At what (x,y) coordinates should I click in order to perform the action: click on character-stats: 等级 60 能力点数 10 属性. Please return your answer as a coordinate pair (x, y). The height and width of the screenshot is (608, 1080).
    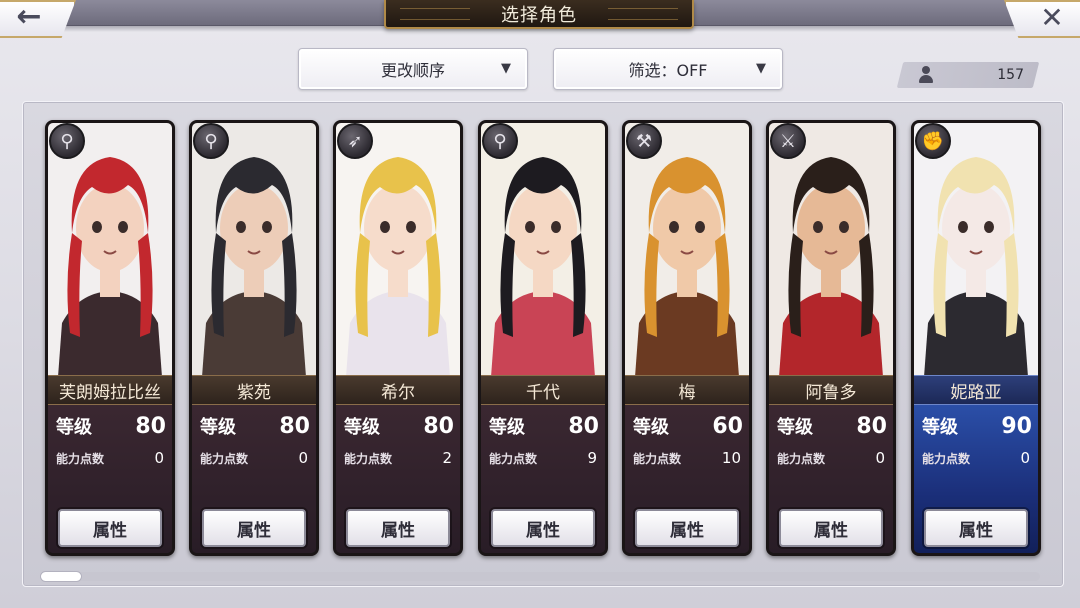
    Looking at the image, I should click on (687, 479).